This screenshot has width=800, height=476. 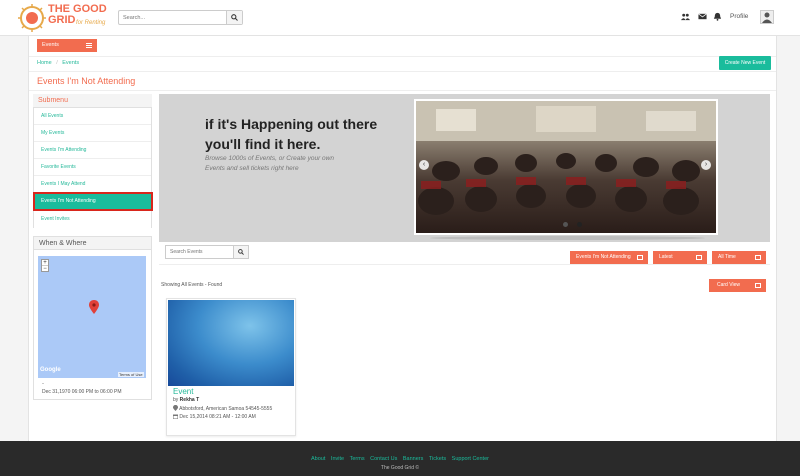 I want to click on breadcrumb: Home / Events, so click(x=58, y=63).